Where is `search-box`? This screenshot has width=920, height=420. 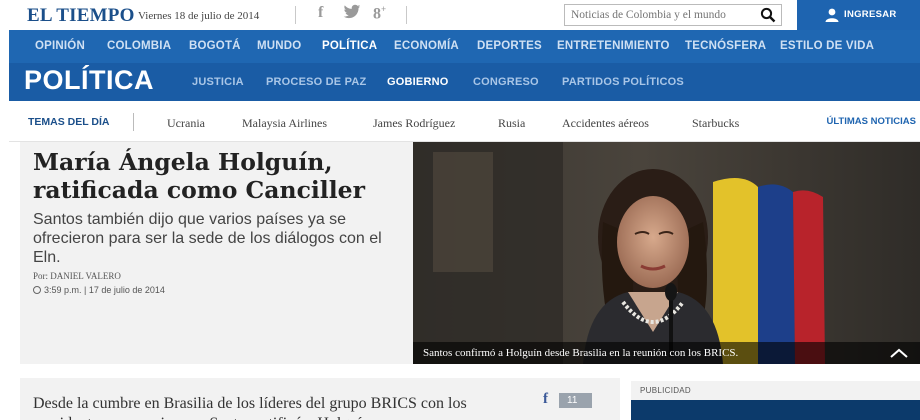 search-box is located at coordinates (673, 15).